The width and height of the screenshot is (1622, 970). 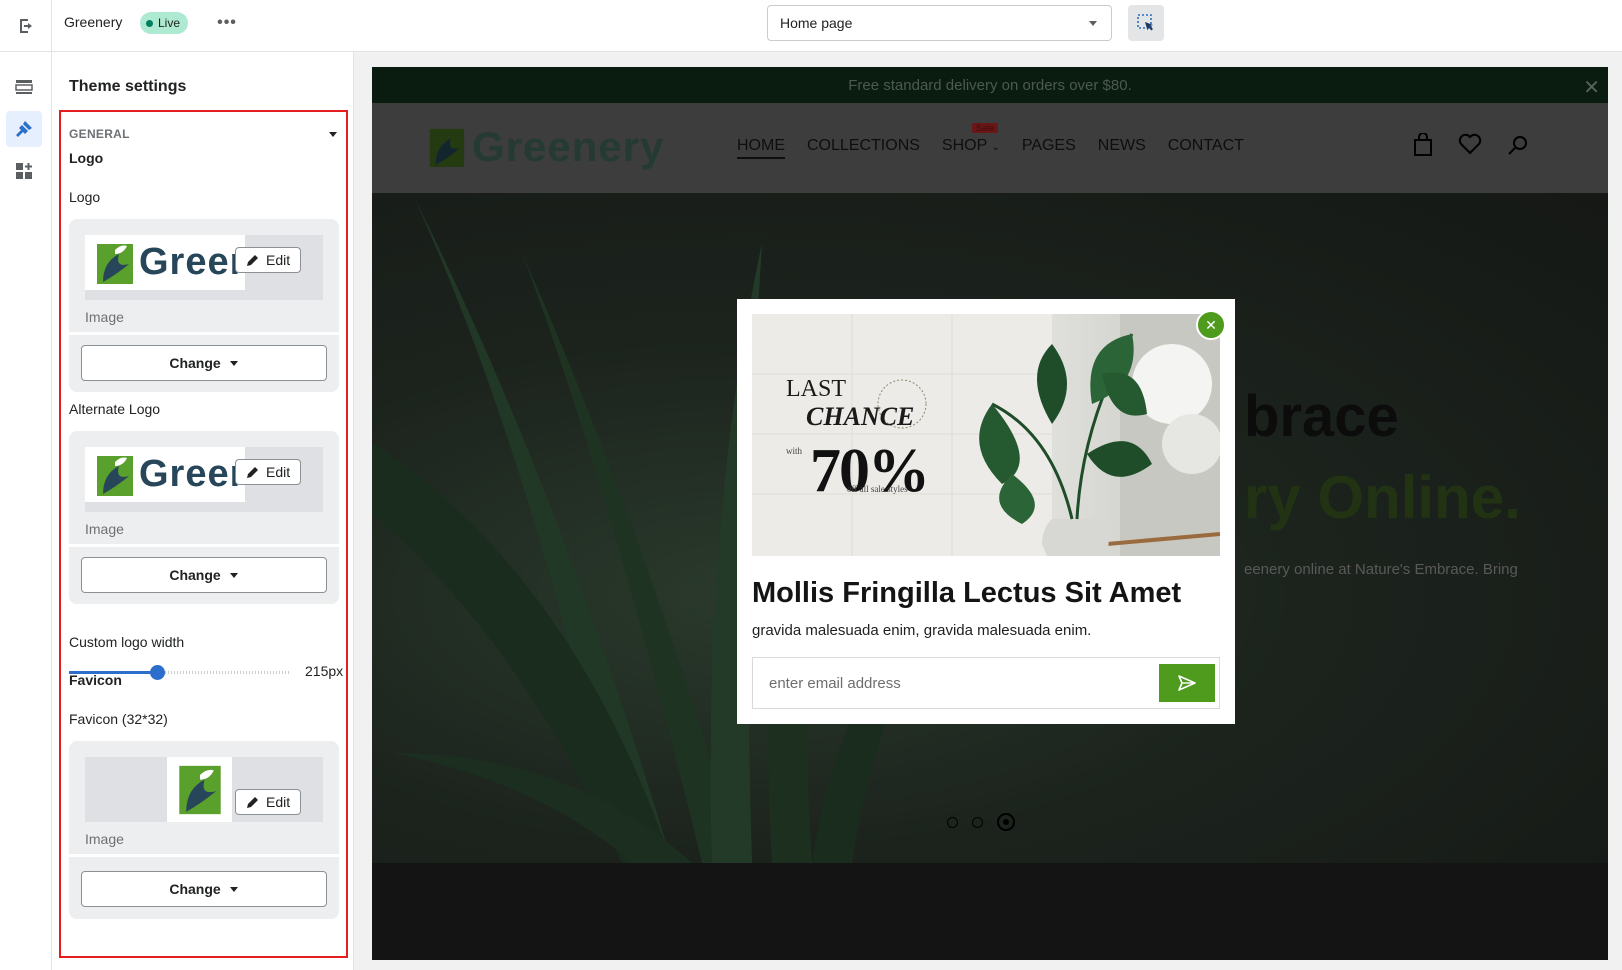 I want to click on site-logo: Greenery, so click(x=546, y=147).